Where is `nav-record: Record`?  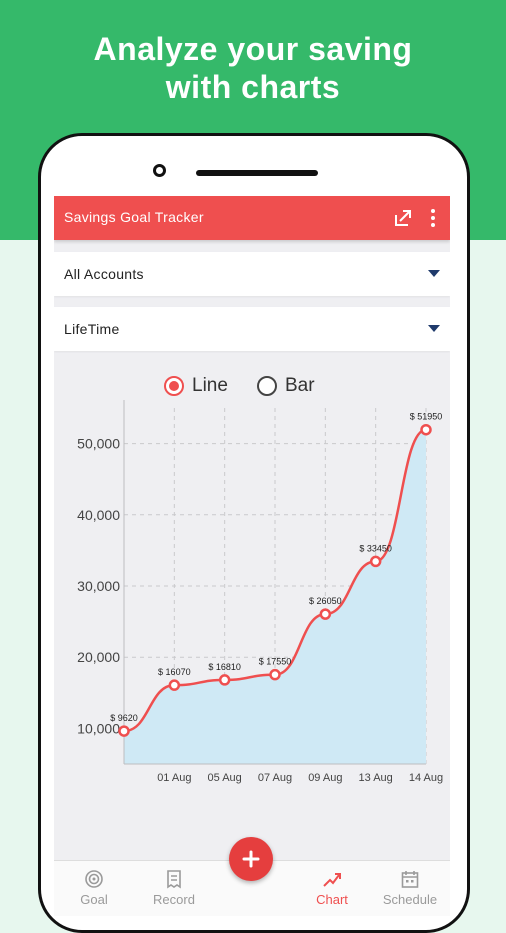
nav-record: Record is located at coordinates (174, 888).